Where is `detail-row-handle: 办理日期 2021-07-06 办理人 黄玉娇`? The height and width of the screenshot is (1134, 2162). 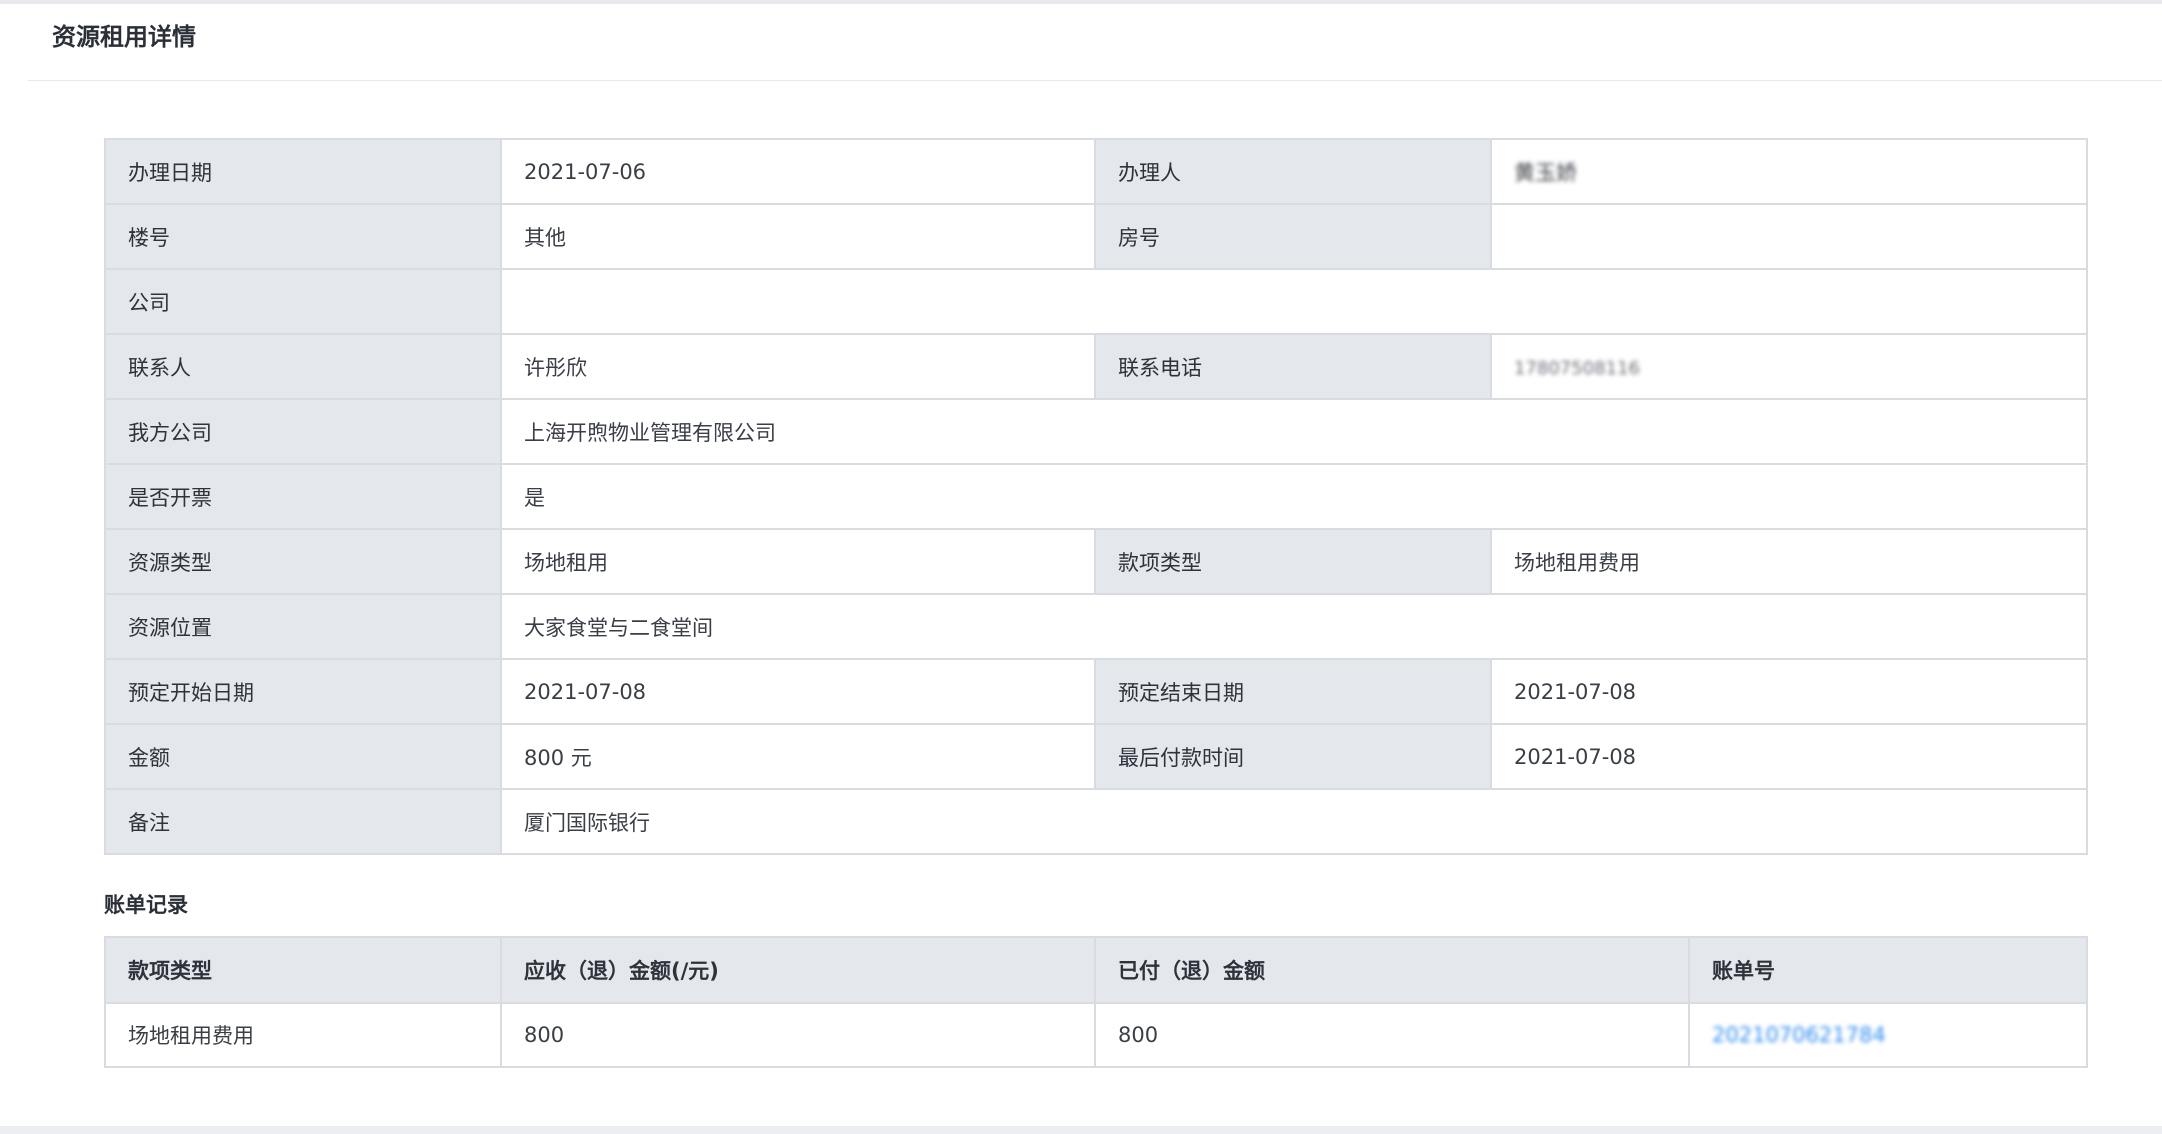
detail-row-handle: 办理日期 2021-07-06 办理人 黄玉娇 is located at coordinates (1096, 171).